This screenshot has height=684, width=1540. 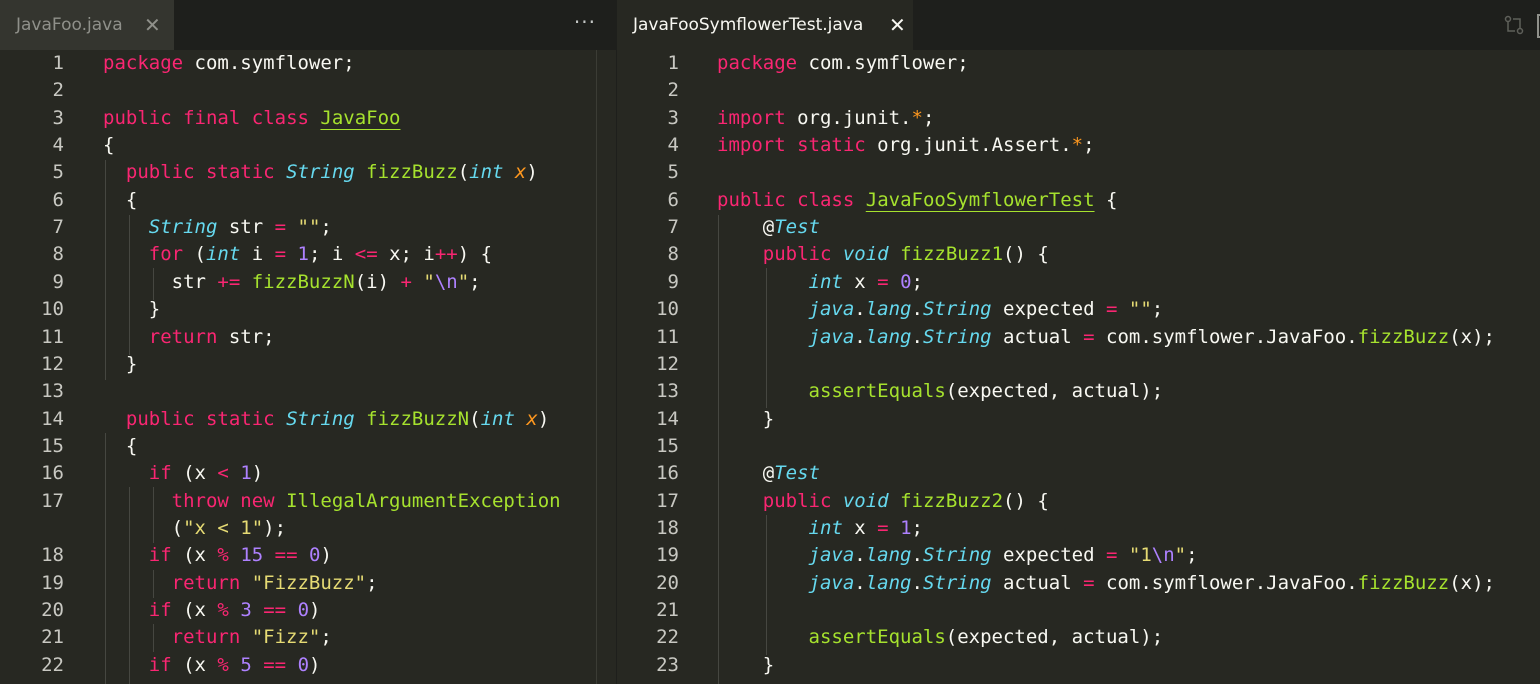 What do you see at coordinates (87, 25) in the screenshot?
I see `tab-javafoo: JavaFoo.java ✕` at bounding box center [87, 25].